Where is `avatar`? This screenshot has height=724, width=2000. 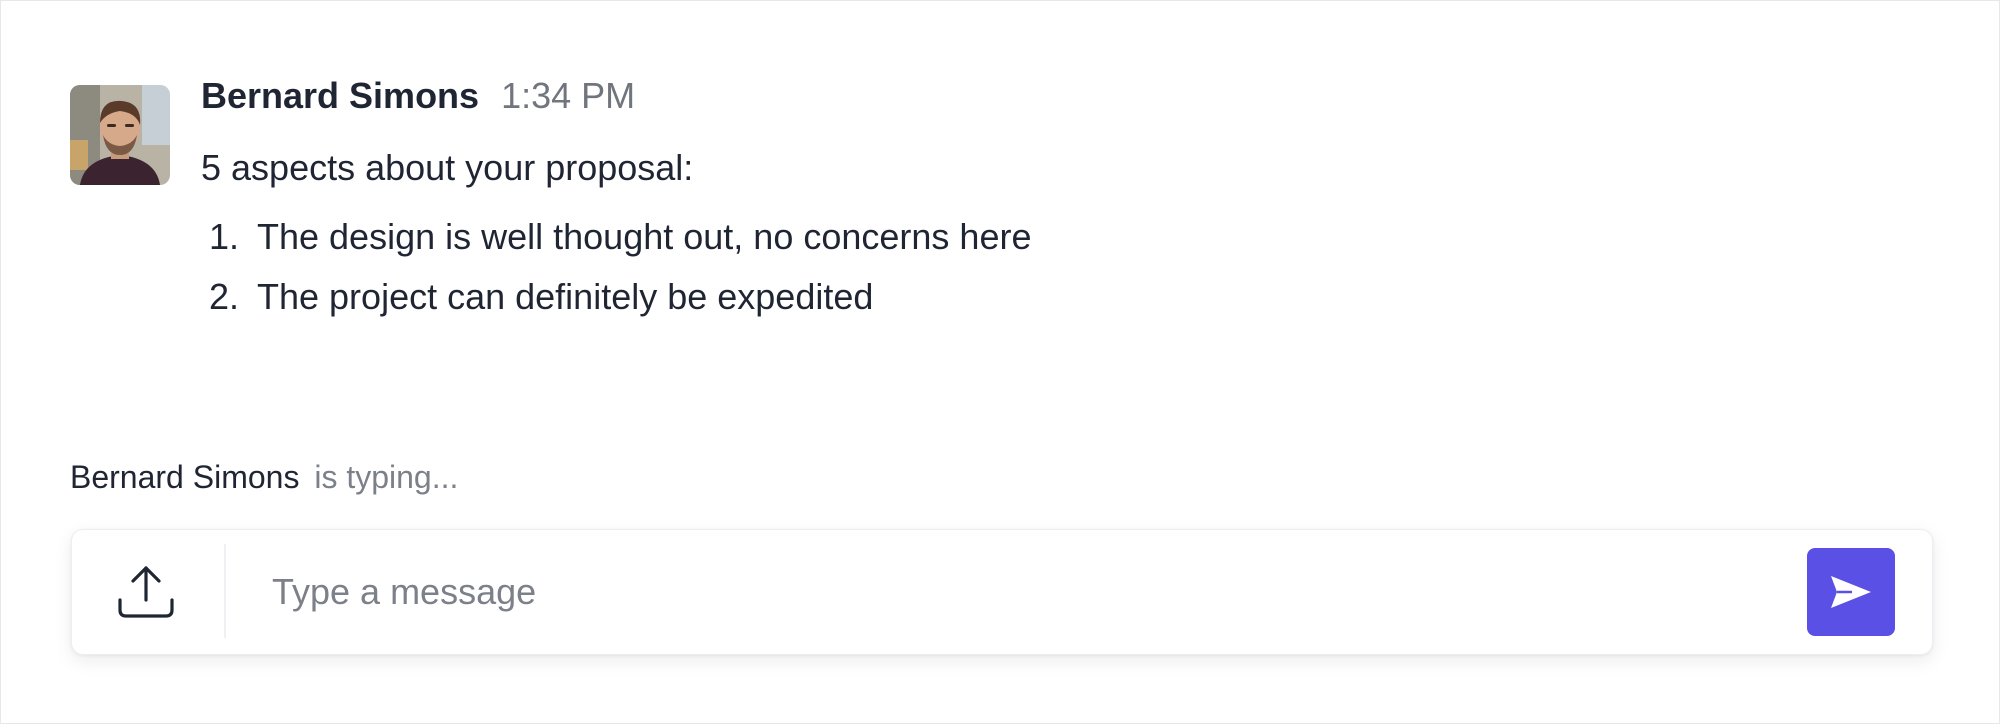
avatar is located at coordinates (120, 135).